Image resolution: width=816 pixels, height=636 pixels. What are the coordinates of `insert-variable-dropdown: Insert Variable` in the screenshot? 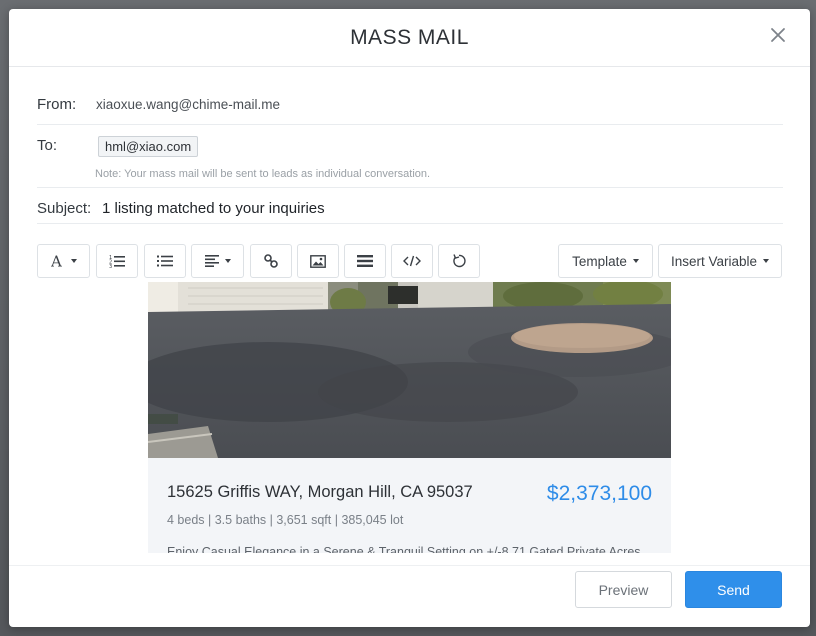 It's located at (720, 261).